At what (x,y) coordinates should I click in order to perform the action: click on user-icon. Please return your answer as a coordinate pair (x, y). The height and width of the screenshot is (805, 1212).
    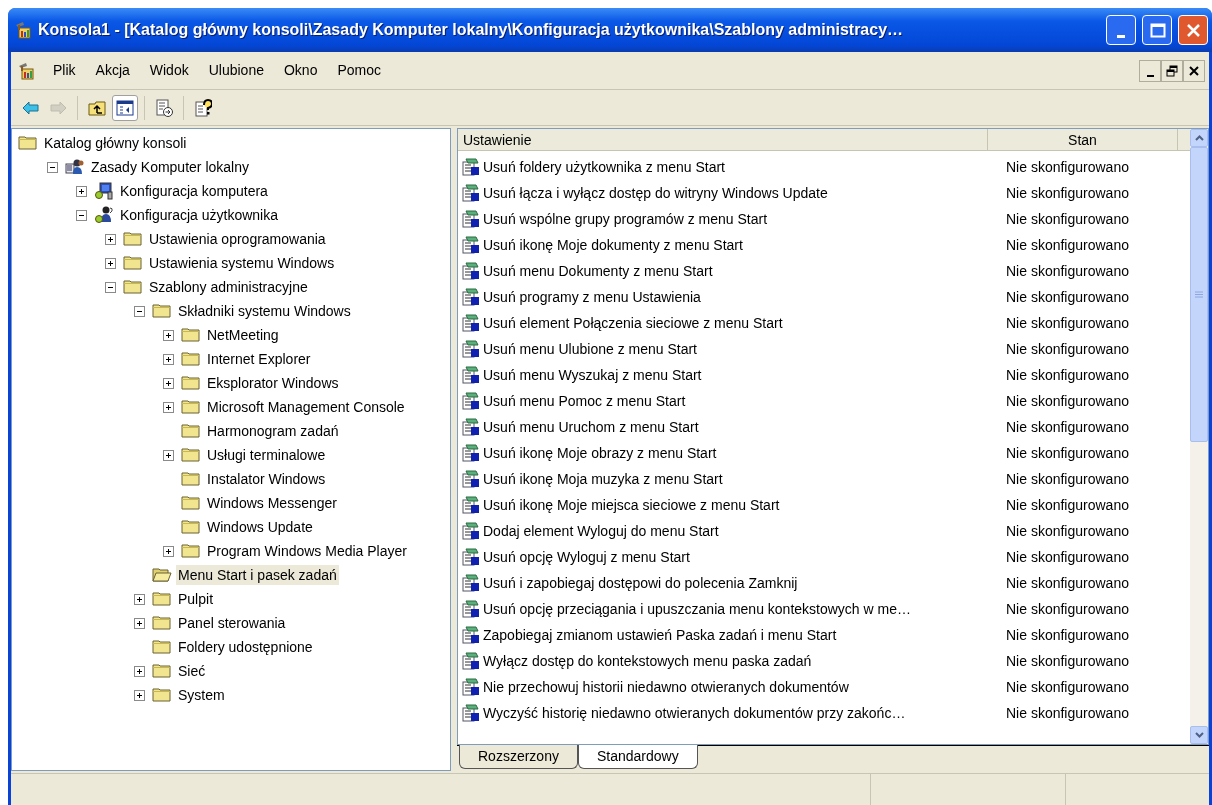
    Looking at the image, I should click on (104, 215).